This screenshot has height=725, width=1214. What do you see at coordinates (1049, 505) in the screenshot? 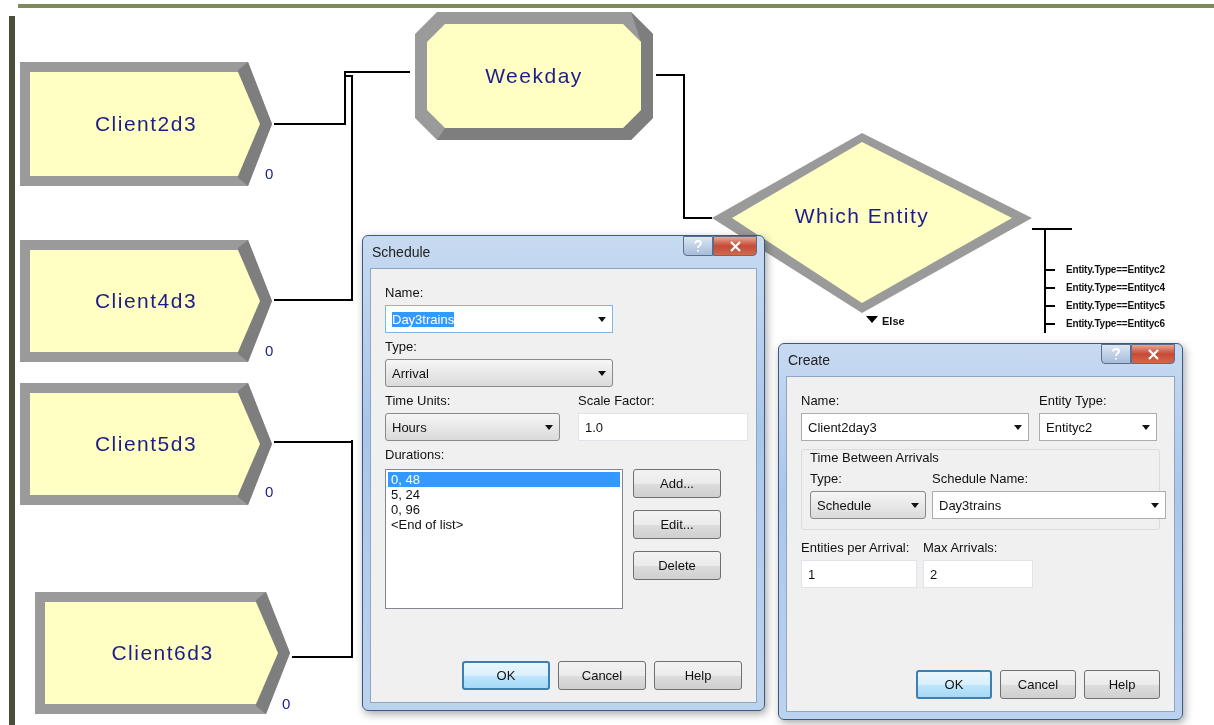
I see `schedule-name-combo: Day3trains` at bounding box center [1049, 505].